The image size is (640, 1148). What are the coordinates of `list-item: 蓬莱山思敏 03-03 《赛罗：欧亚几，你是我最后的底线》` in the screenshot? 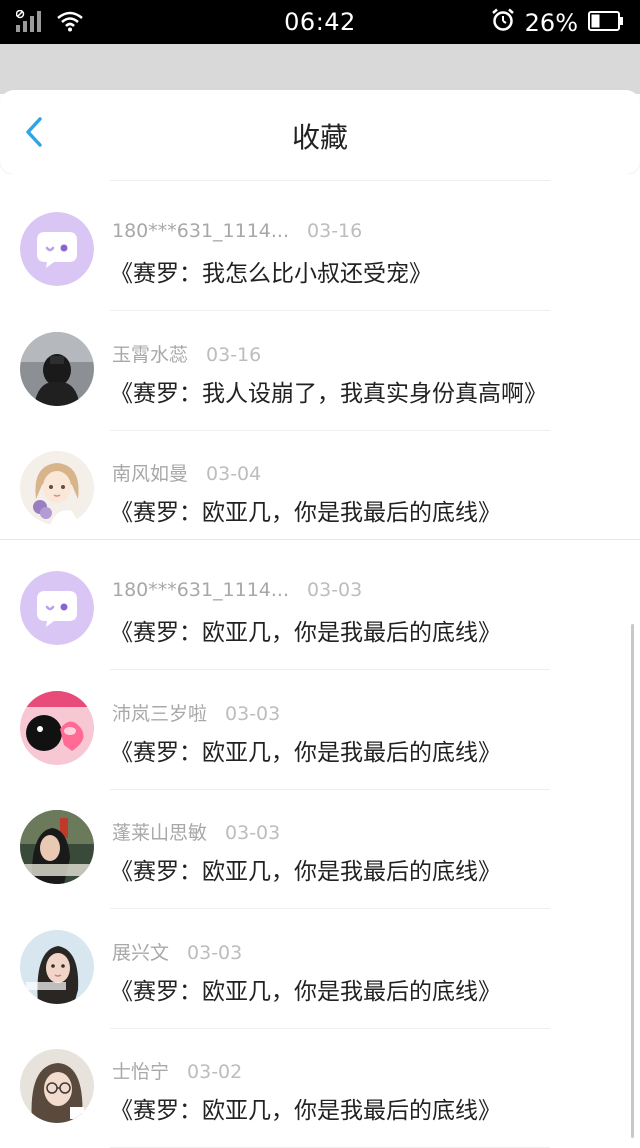 It's located at (320, 845).